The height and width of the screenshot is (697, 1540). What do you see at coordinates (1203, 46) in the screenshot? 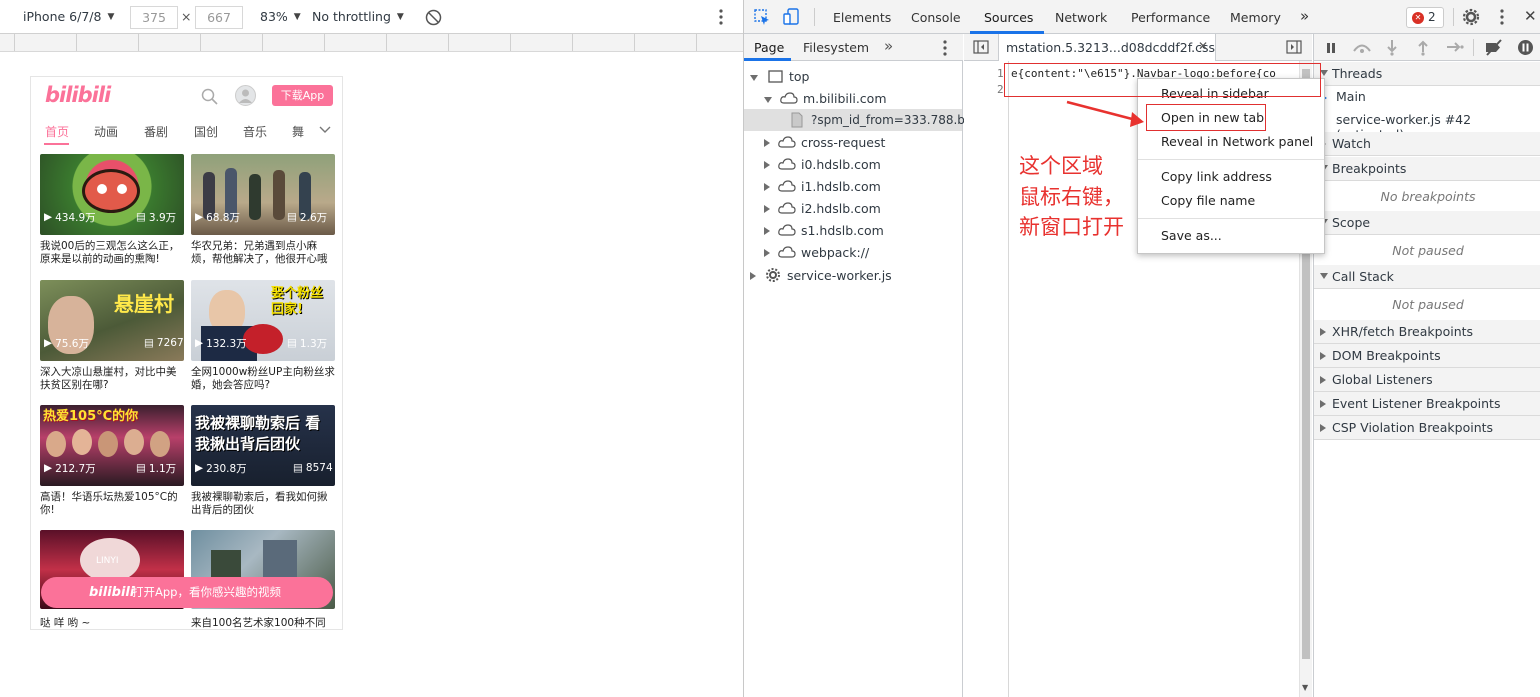
I see `close-tab-icon: ✕` at bounding box center [1203, 46].